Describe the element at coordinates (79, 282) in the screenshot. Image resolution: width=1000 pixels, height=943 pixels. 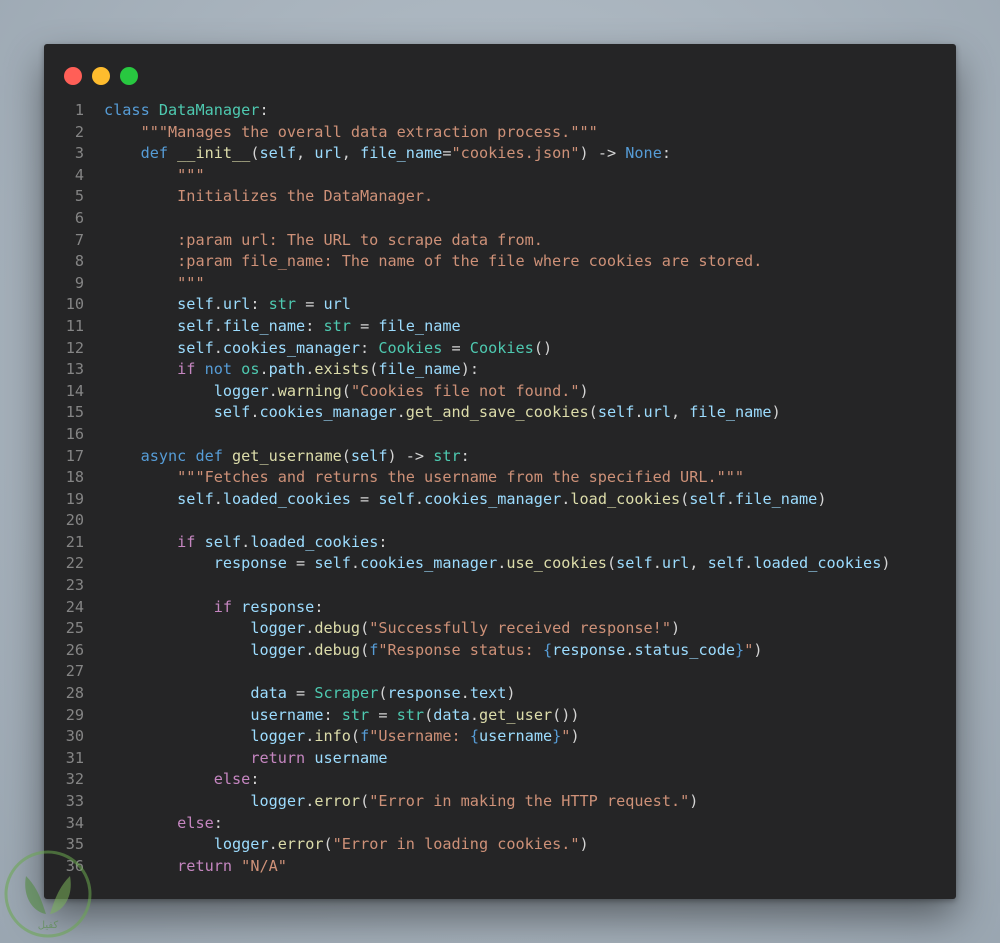
I see `line-number: 9` at that location.